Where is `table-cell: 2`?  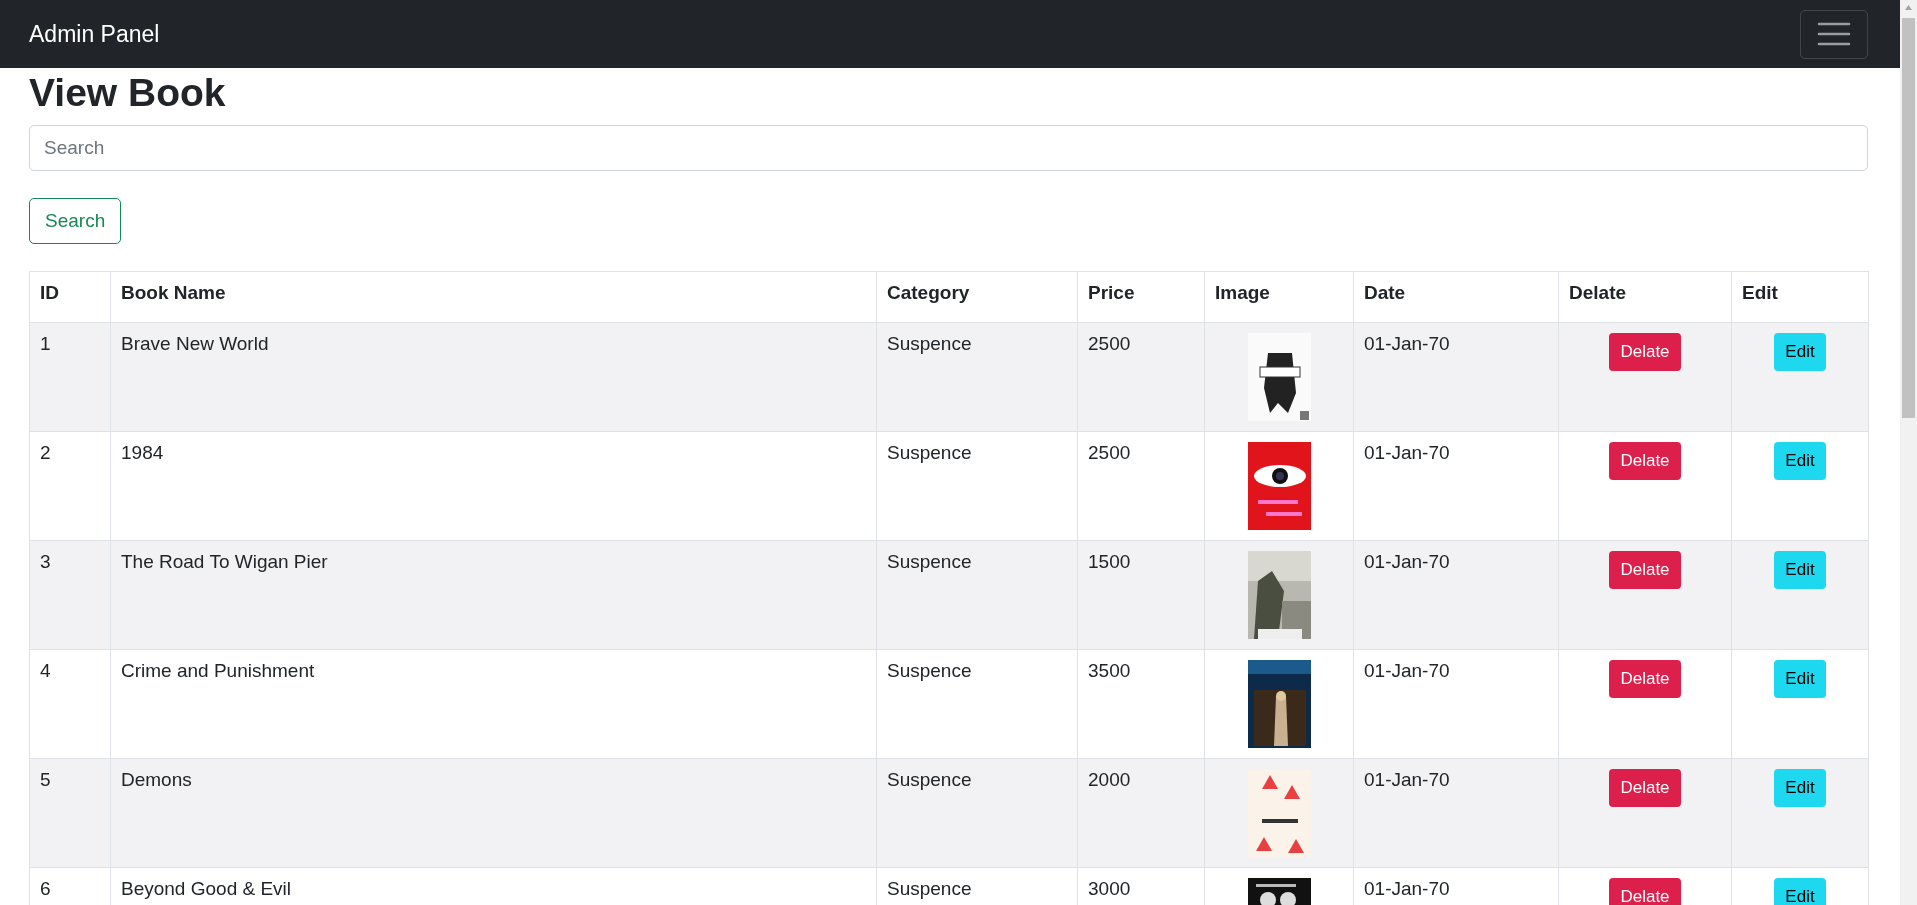 table-cell: 2 is located at coordinates (45, 452).